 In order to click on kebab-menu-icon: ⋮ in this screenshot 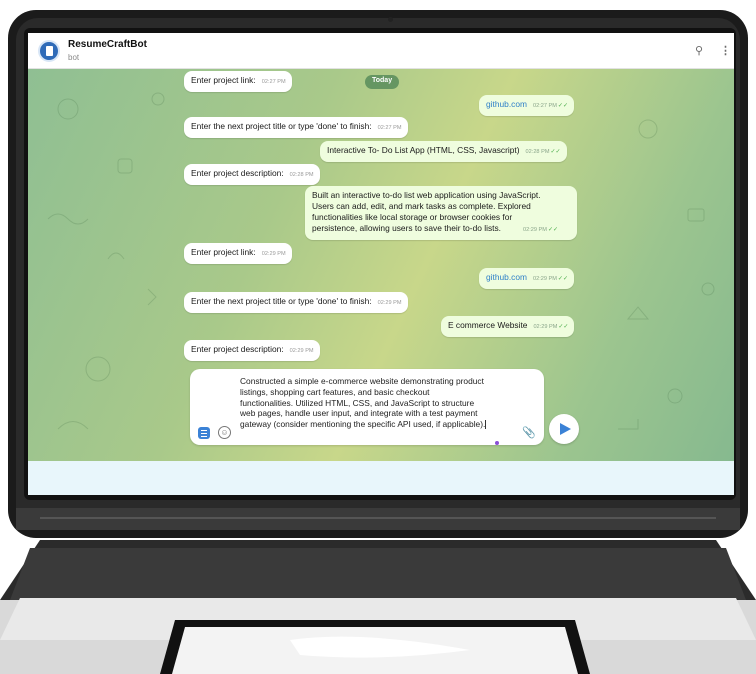, I will do `click(725, 50)`.